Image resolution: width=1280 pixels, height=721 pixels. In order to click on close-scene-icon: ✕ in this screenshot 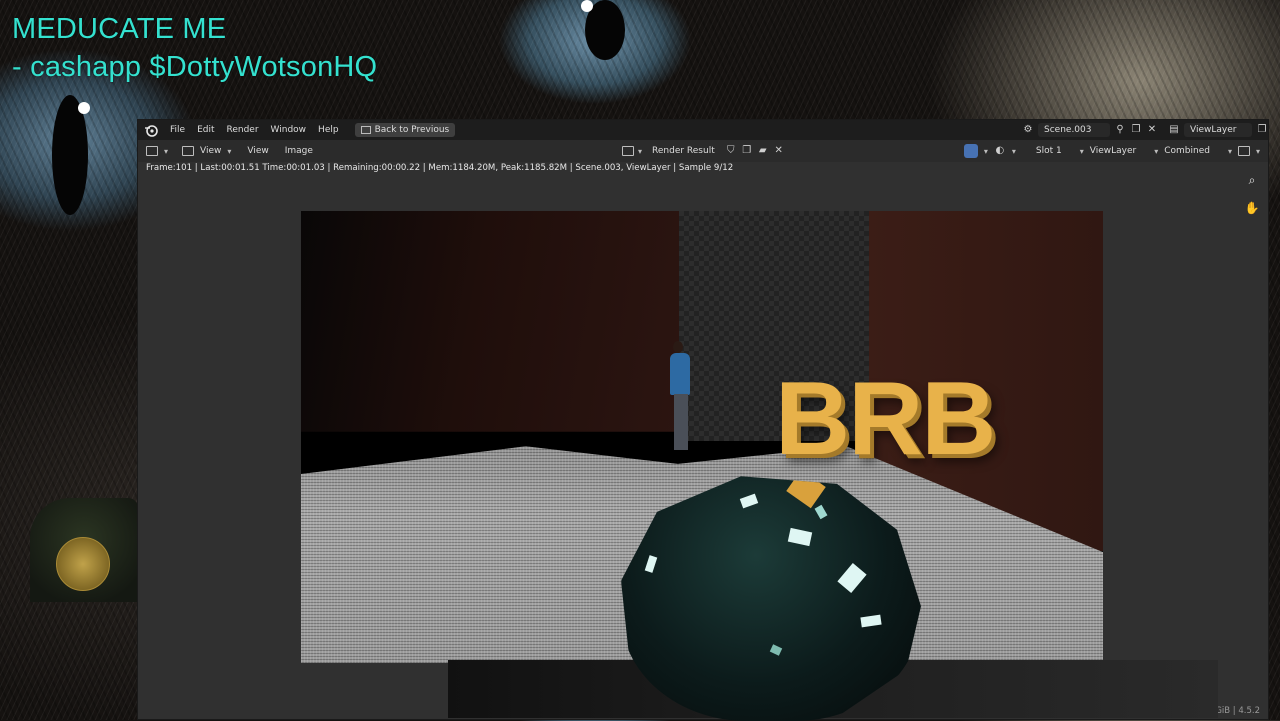, I will do `click(1152, 130)`.